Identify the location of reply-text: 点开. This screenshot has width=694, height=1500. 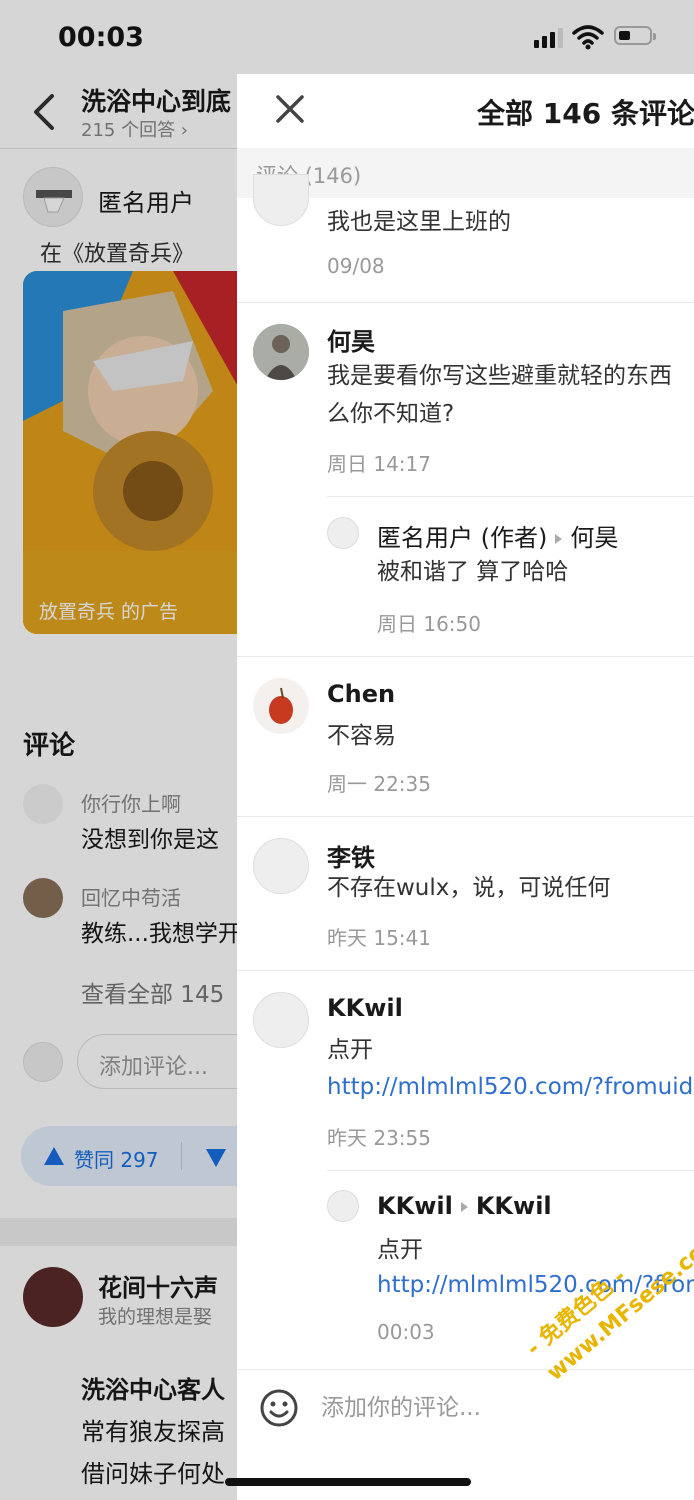
(400, 1250).